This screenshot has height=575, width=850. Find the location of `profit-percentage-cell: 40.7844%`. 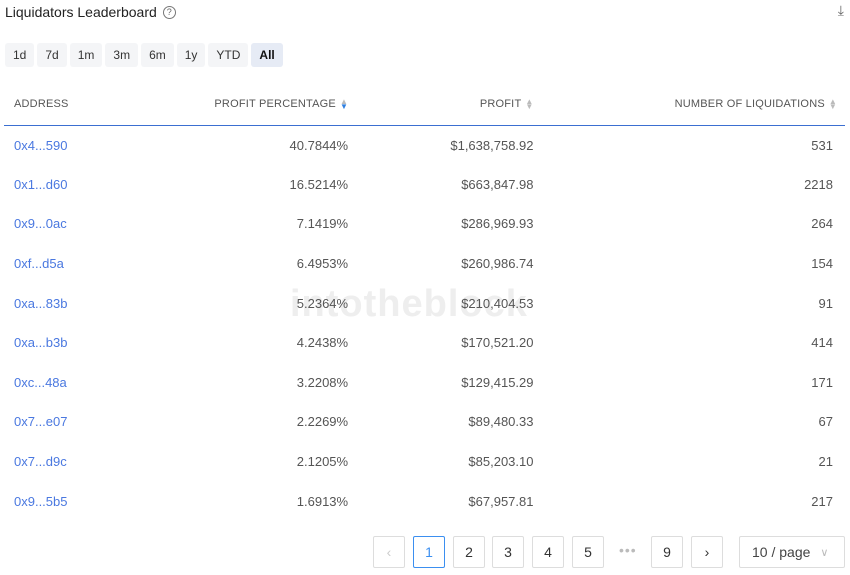

profit-percentage-cell: 40.7844% is located at coordinates (319, 145).